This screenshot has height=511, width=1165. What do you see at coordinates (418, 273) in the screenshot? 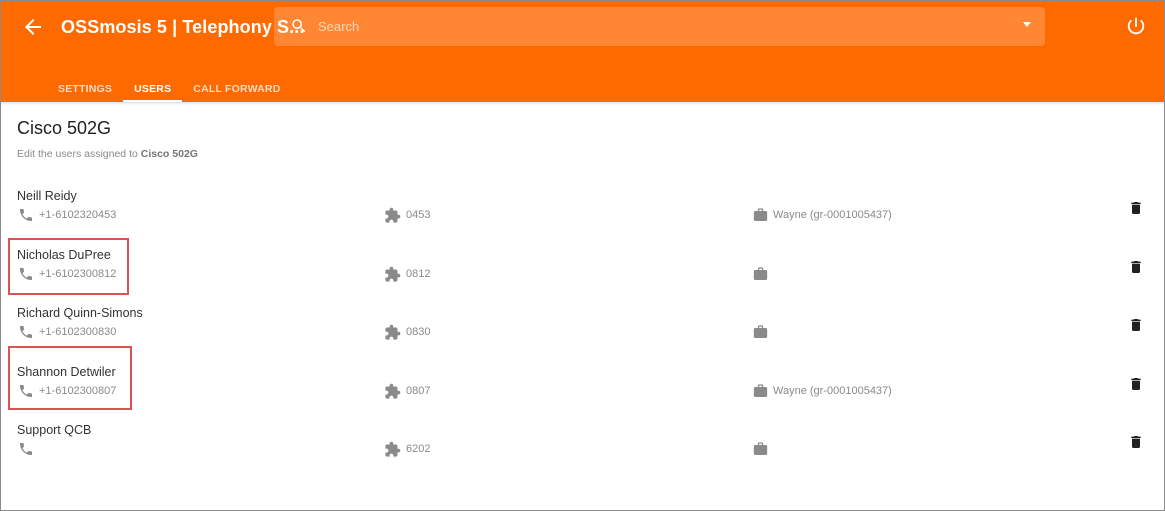
I see `user-extension: 0812` at bounding box center [418, 273].